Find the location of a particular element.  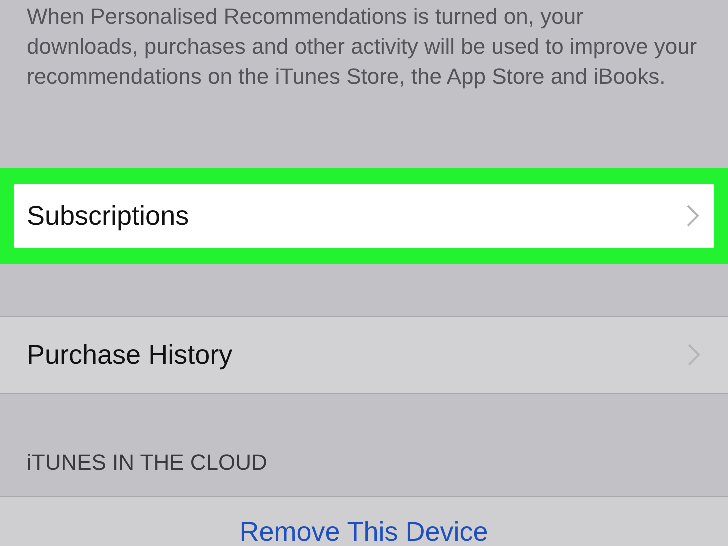

description-text: When Personalised Recommendations is turned on, your downloads, purchases and other activity will be used to improve your recommendations on the iTunes Store, the App Store and iBooks. is located at coordinates (362, 47).